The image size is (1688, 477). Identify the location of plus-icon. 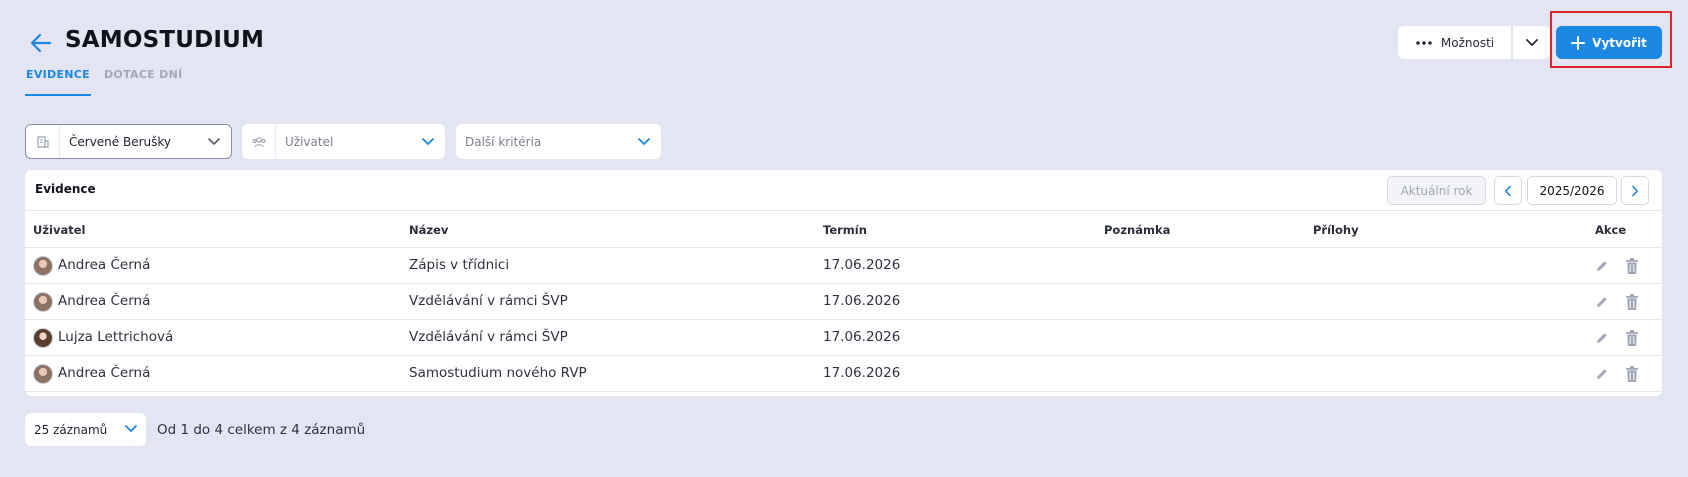
(1578, 42).